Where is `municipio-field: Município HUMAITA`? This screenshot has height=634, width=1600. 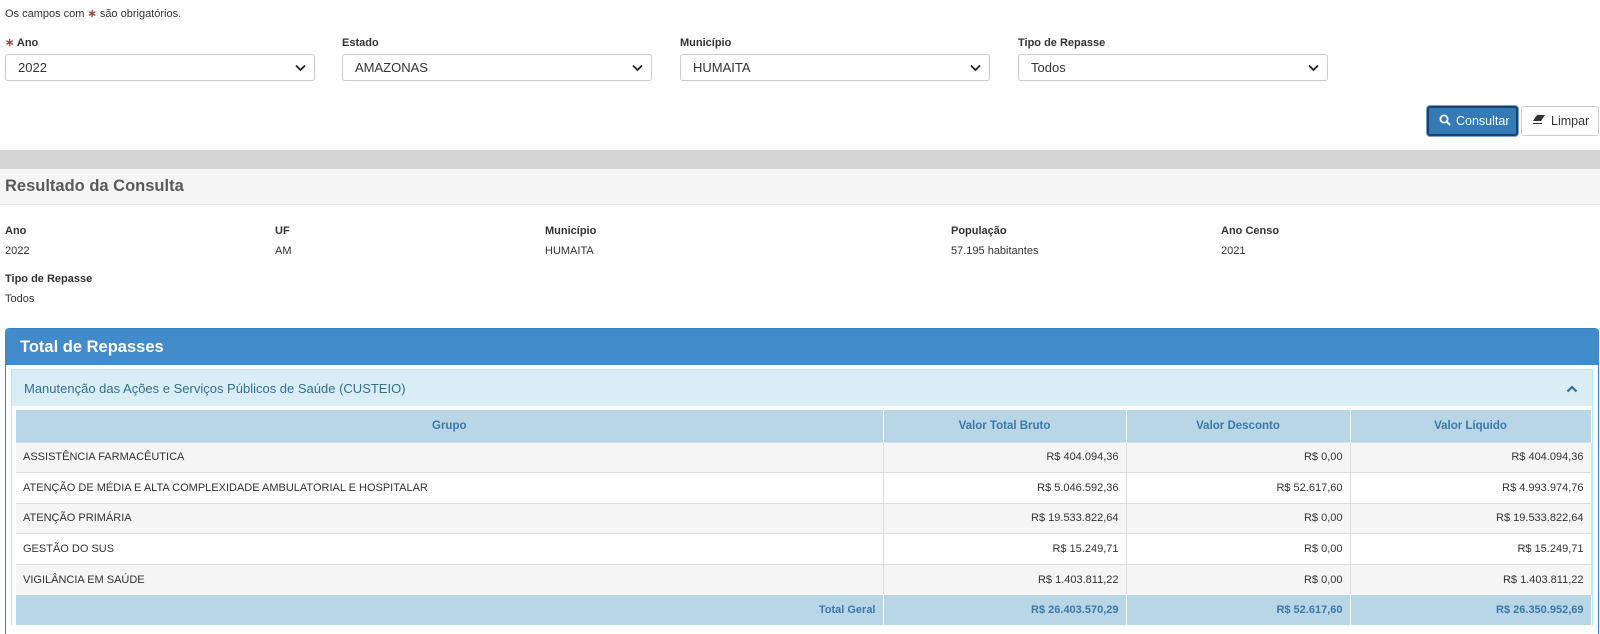 municipio-field: Município HUMAITA is located at coordinates (835, 58).